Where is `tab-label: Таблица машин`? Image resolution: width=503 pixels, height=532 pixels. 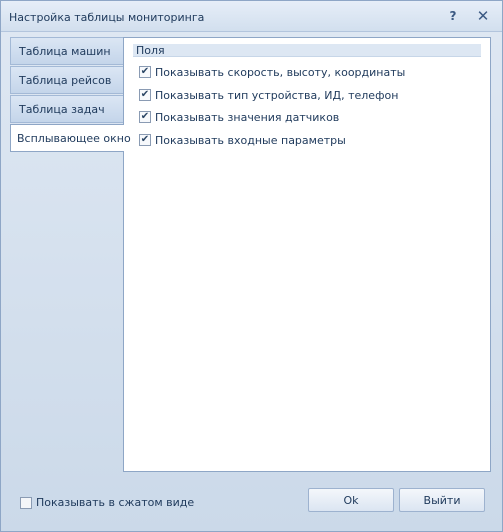 tab-label: Таблица машин is located at coordinates (65, 51).